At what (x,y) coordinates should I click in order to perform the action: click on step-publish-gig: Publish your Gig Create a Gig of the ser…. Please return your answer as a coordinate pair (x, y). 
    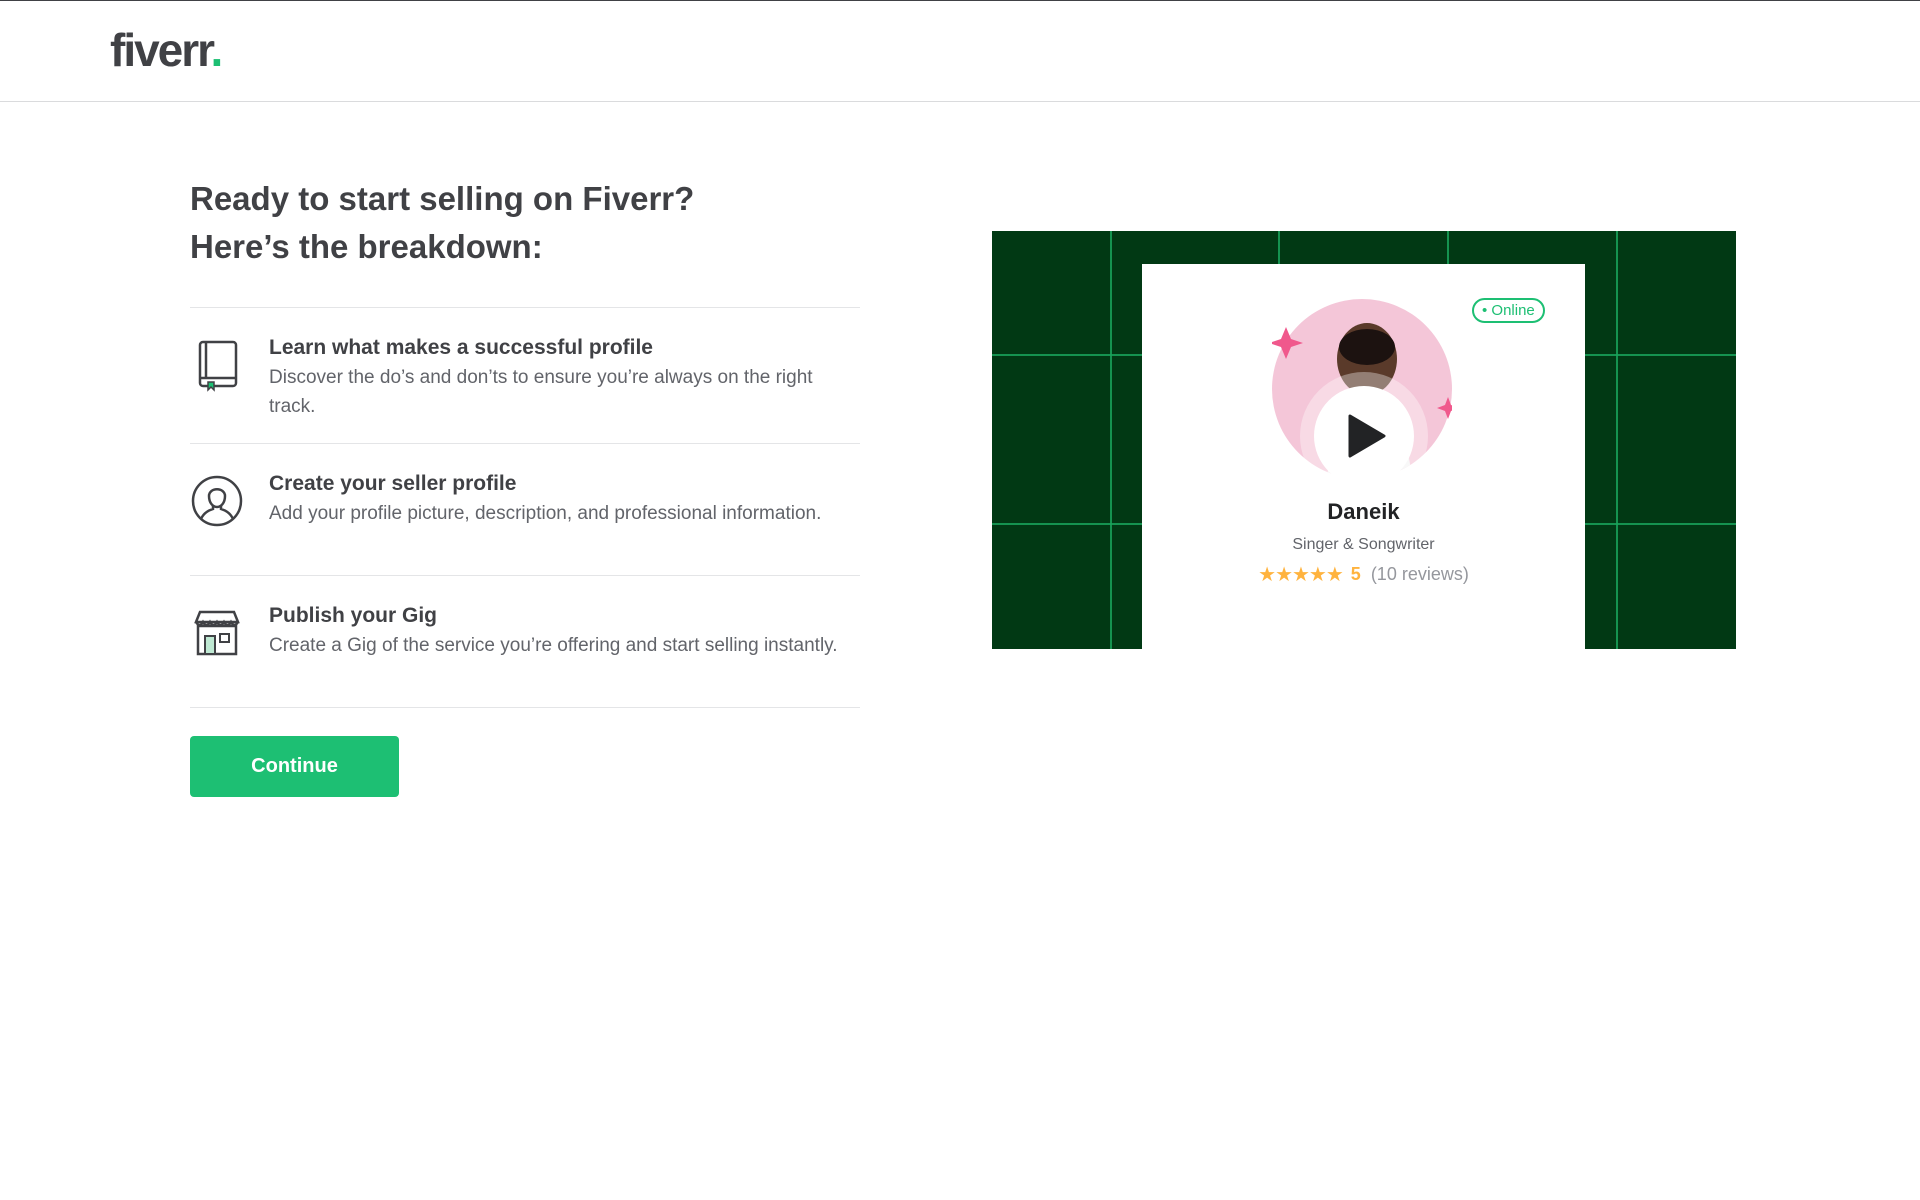
    Looking at the image, I should click on (525, 642).